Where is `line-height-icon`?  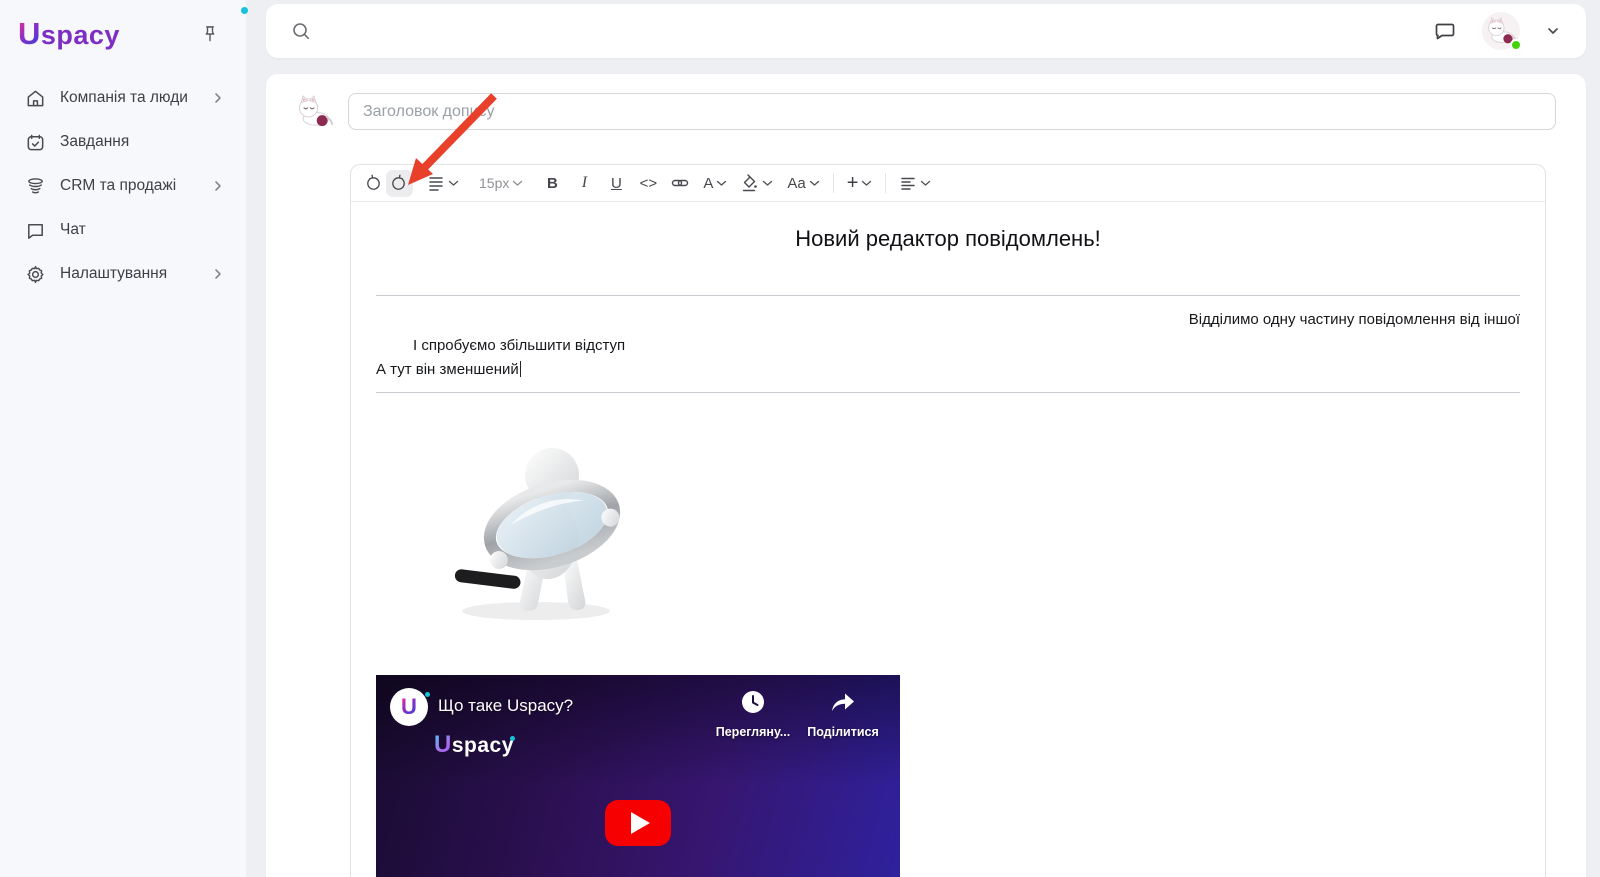 line-height-icon is located at coordinates (436, 184).